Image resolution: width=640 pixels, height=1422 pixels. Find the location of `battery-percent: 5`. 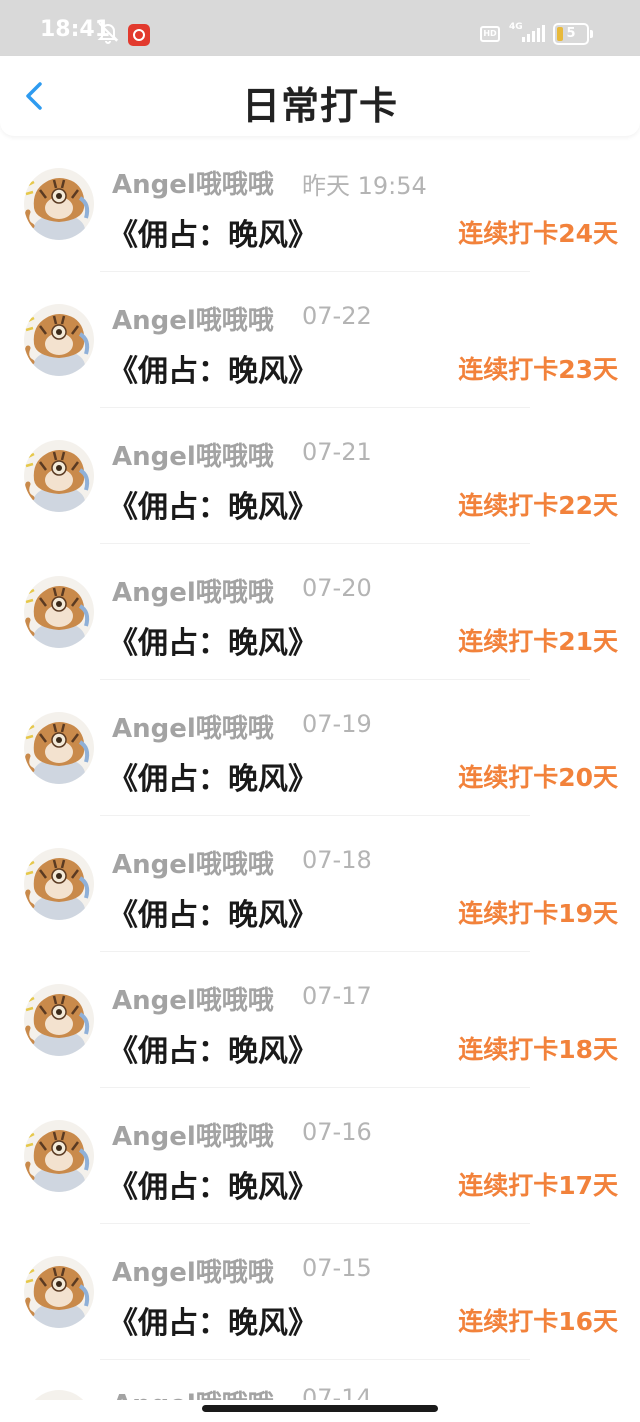

battery-percent: 5 is located at coordinates (571, 33).